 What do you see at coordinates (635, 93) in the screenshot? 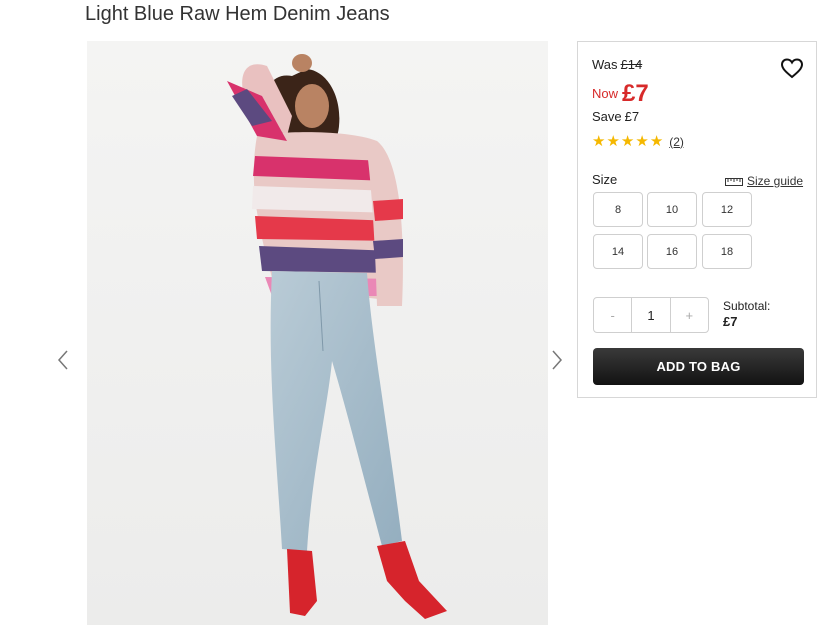
I see `now-price-value: £7` at bounding box center [635, 93].